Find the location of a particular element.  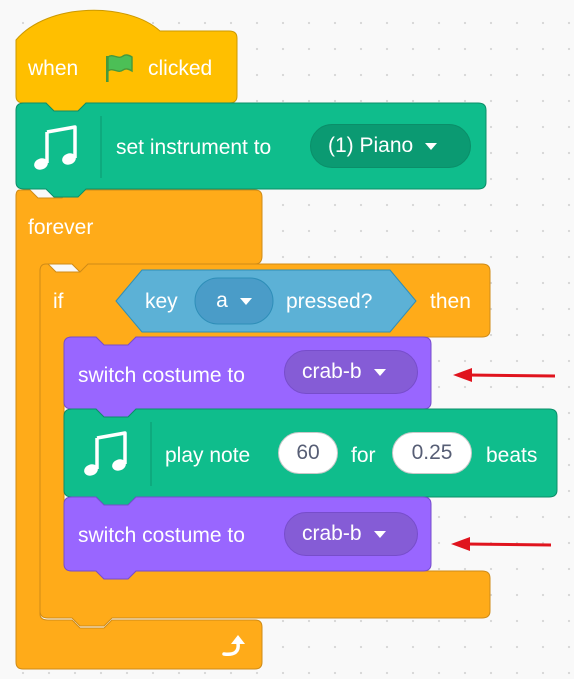

key-dropdown-value: a is located at coordinates (222, 300).